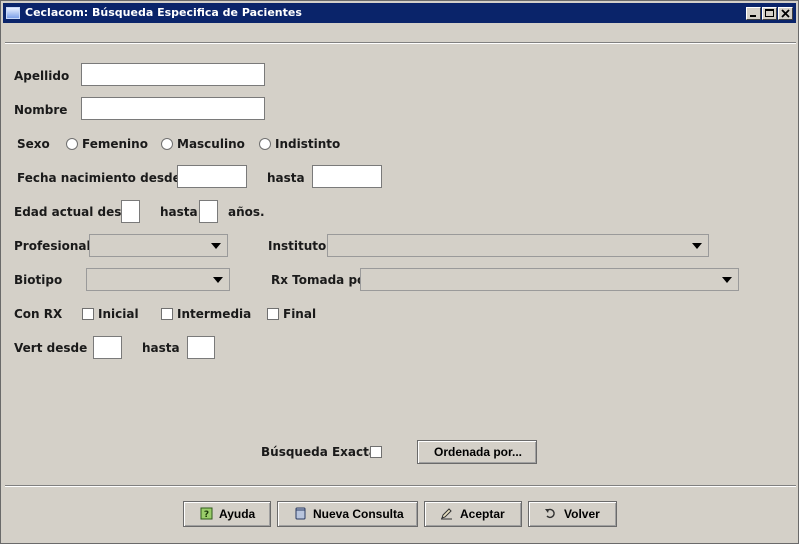 This screenshot has height=544, width=799. I want to click on edad-hasta-input, so click(208, 211).